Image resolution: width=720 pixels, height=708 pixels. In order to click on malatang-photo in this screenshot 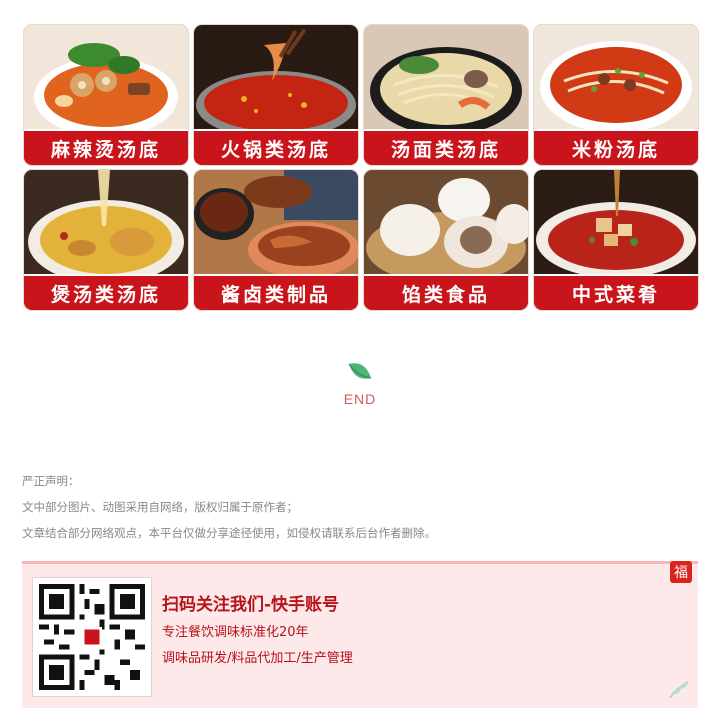, I will do `click(106, 77)`.